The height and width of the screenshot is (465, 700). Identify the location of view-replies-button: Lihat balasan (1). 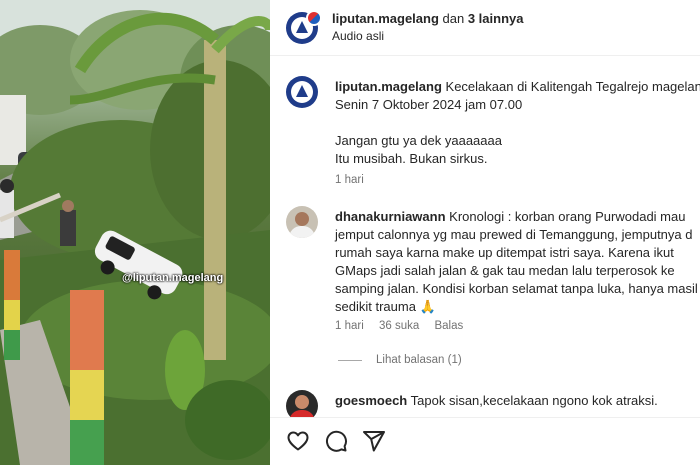
(400, 360).